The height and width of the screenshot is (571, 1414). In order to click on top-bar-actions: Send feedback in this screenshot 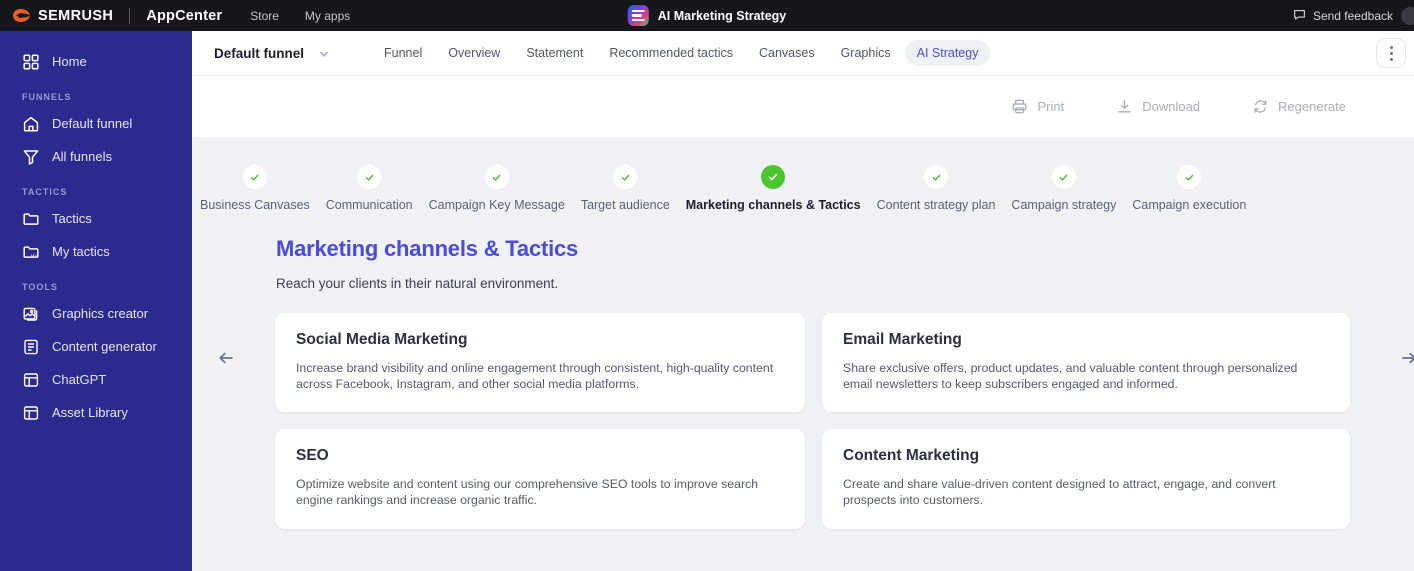, I will do `click(1353, 15)`.